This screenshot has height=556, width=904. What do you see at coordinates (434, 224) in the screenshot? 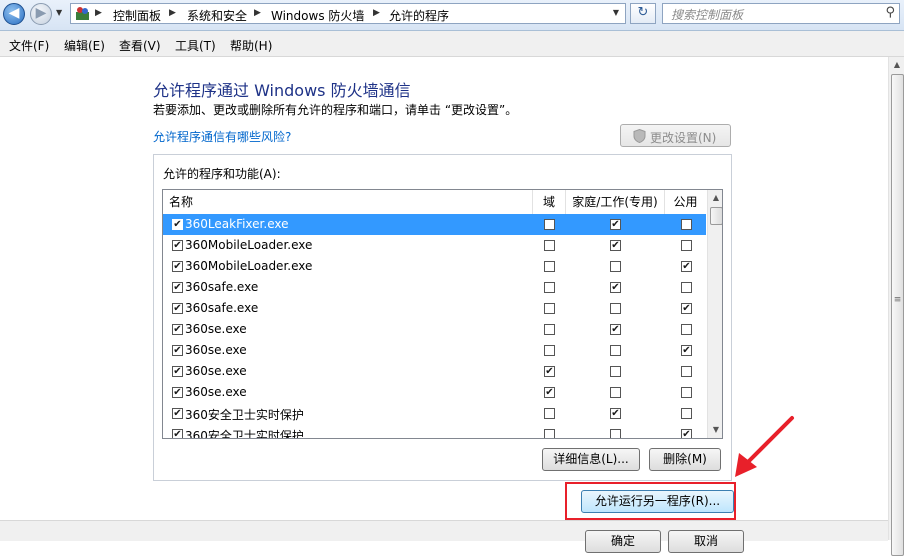
I see `table-row: ✔ 360LeakFixer.exe ✔` at bounding box center [434, 224].